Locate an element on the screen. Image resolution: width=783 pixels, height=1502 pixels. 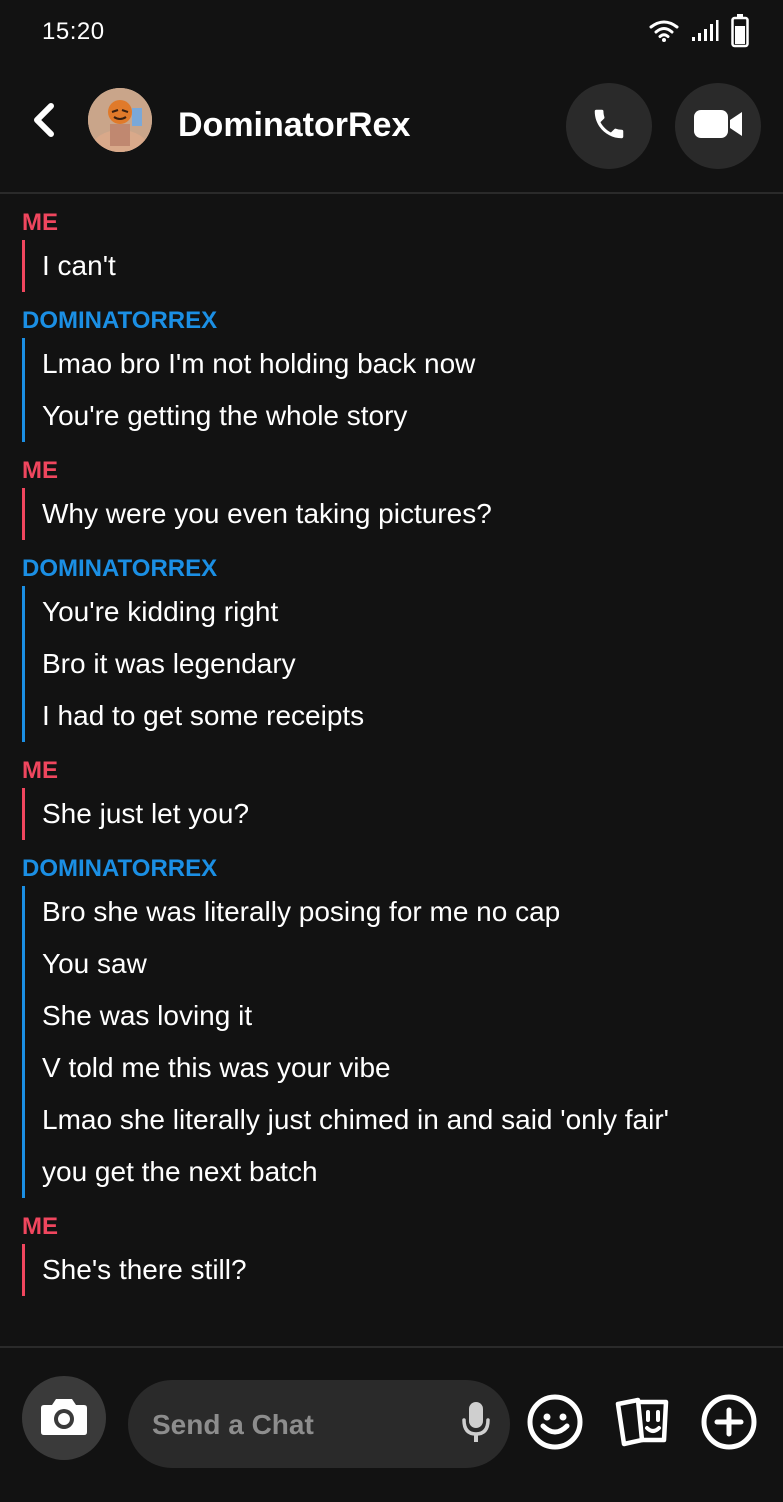
wifi-icon is located at coordinates (664, 33).